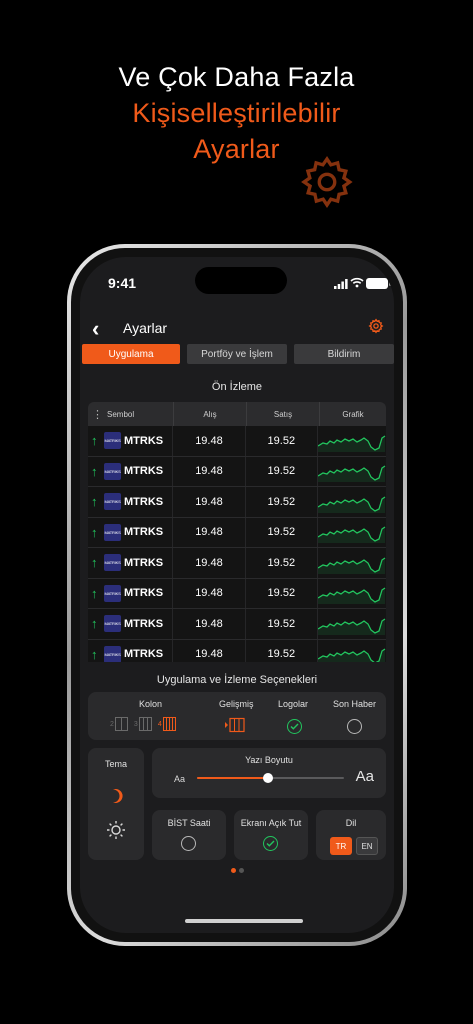 This screenshot has width=473, height=1024. I want to click on kolon-option-3: 3, so click(143, 724).